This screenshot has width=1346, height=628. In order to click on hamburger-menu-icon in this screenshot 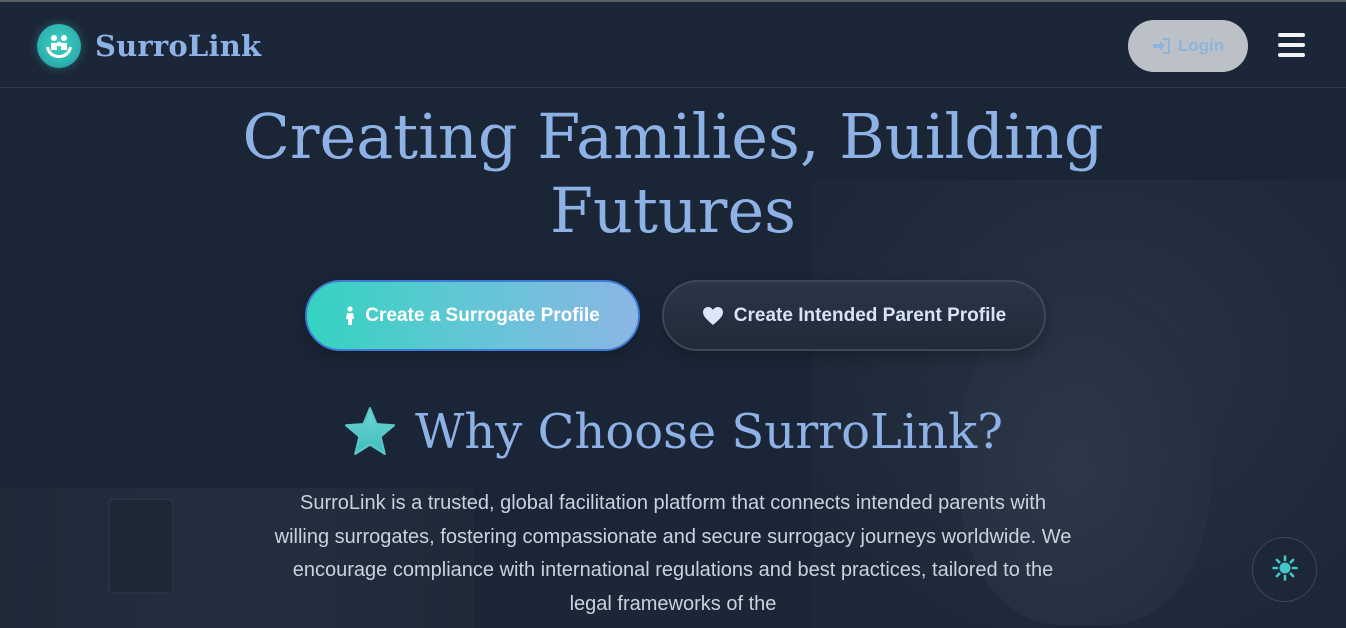, I will do `click(1291, 45)`.